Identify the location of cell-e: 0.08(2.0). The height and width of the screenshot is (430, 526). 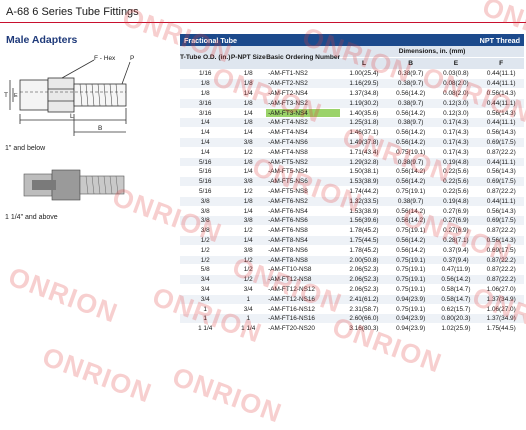
(456, 93).